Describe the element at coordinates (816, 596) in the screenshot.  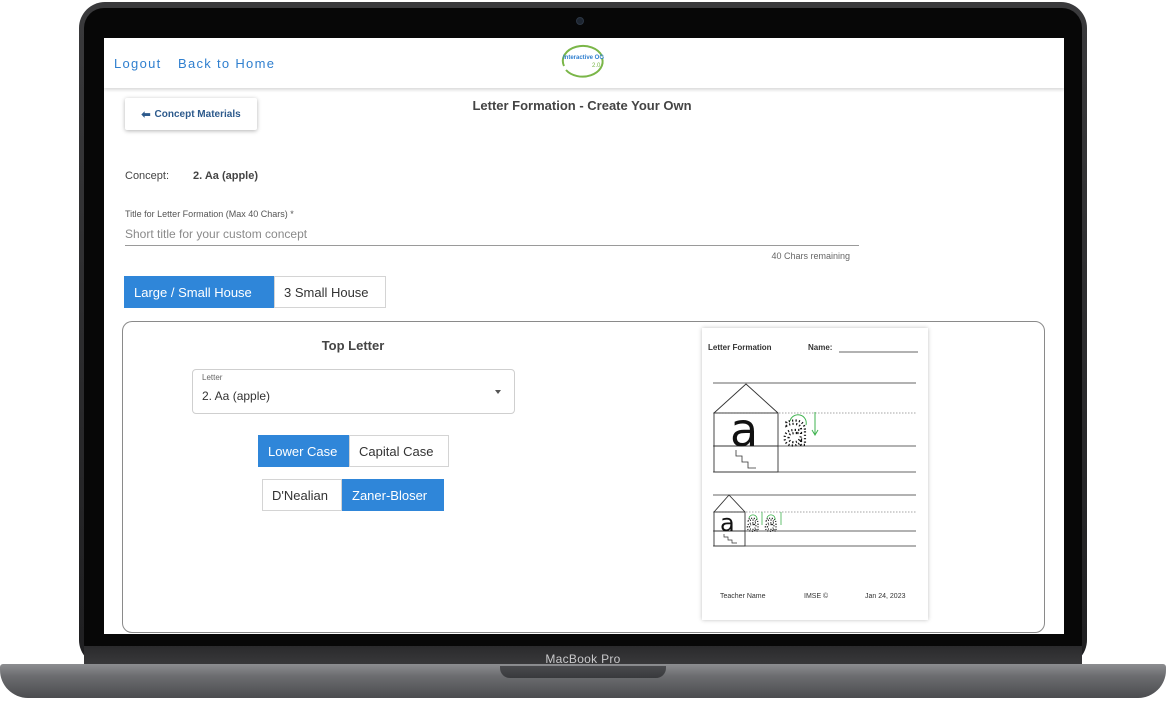
I see `worksheet-brand: IMSE ©` at that location.